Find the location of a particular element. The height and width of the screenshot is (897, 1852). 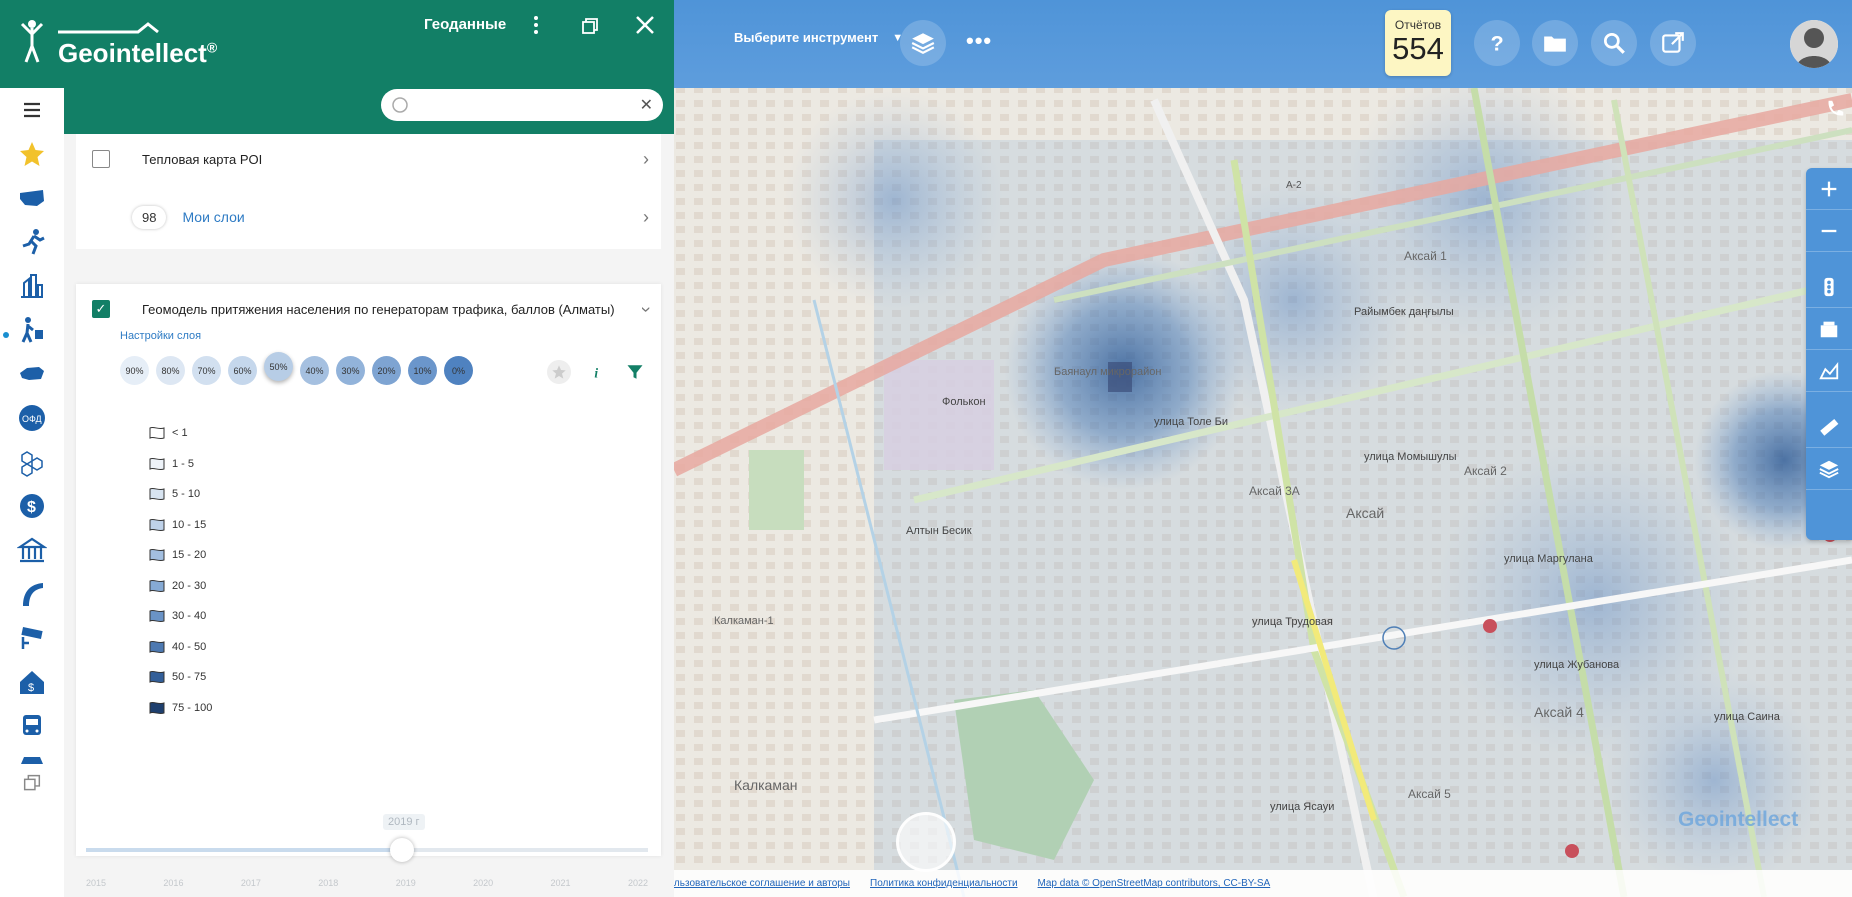

city-icon is located at coordinates (32, 286).